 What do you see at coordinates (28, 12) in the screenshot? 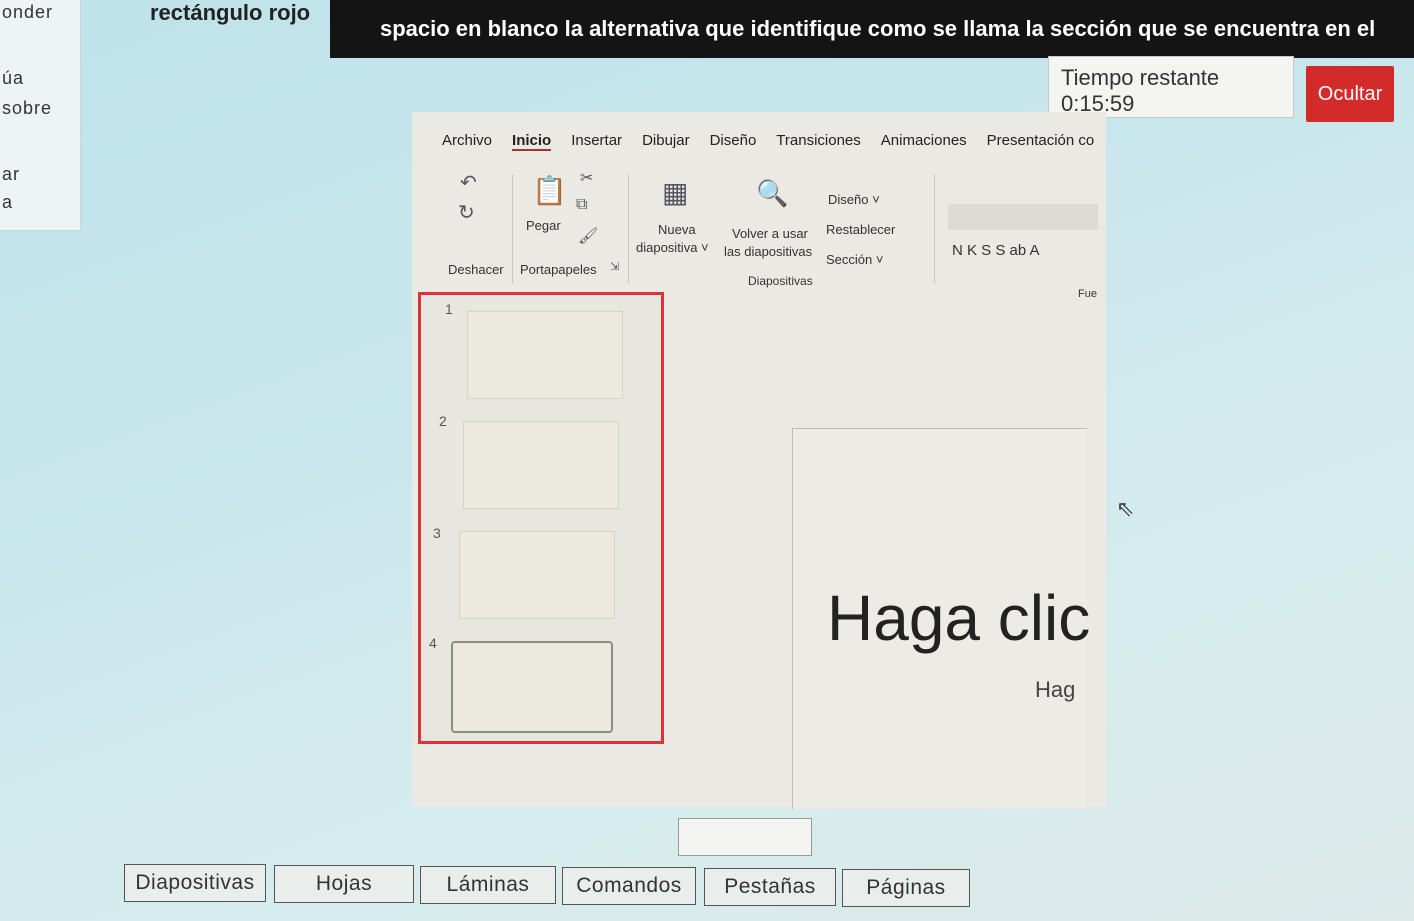
I see `left-fragment-1: onder` at bounding box center [28, 12].